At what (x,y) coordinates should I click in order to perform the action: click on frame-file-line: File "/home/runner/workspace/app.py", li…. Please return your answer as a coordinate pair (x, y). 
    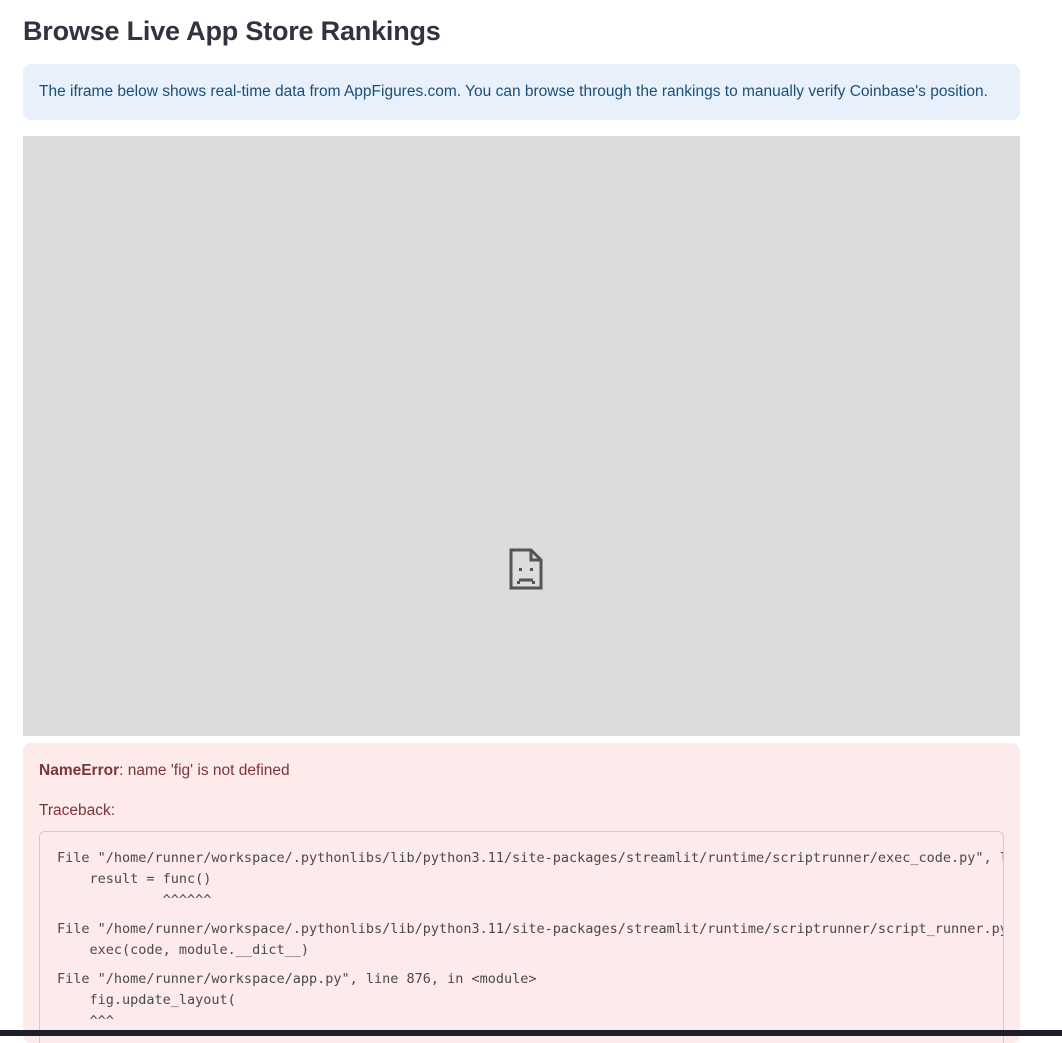
    Looking at the image, I should click on (297, 979).